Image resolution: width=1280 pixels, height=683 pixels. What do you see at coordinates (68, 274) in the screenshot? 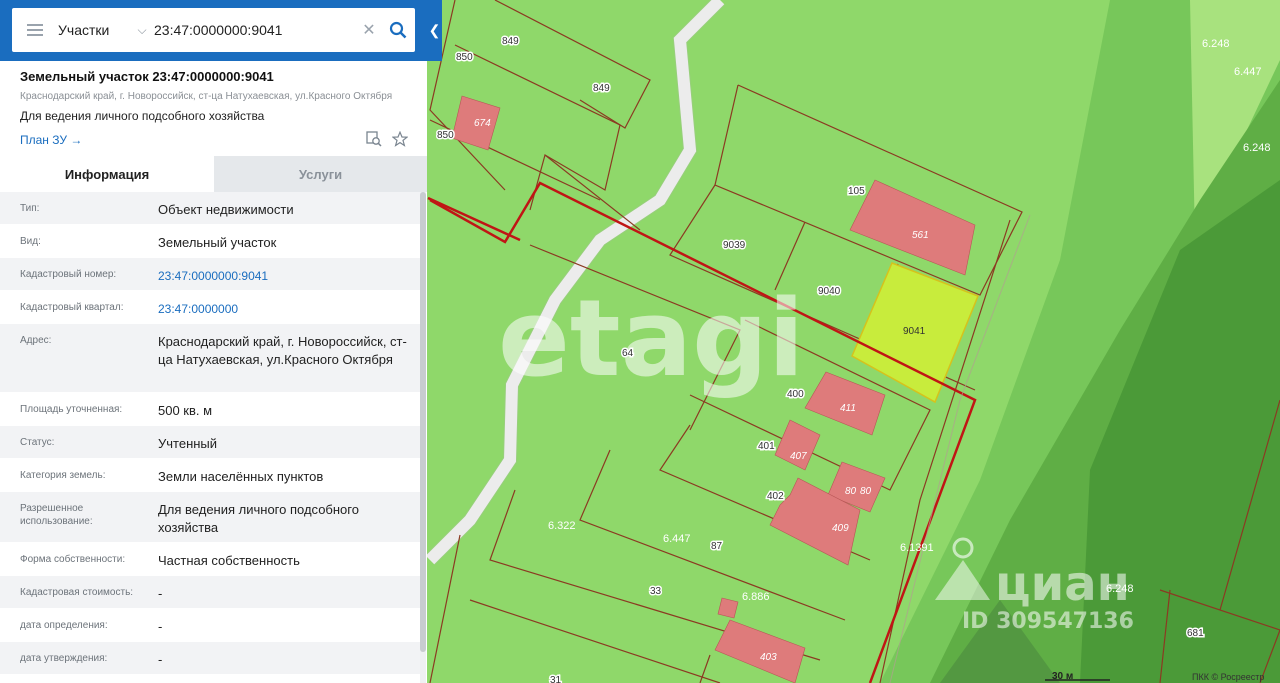
I see `info-row-label: Кадастровый номер:` at bounding box center [68, 274].